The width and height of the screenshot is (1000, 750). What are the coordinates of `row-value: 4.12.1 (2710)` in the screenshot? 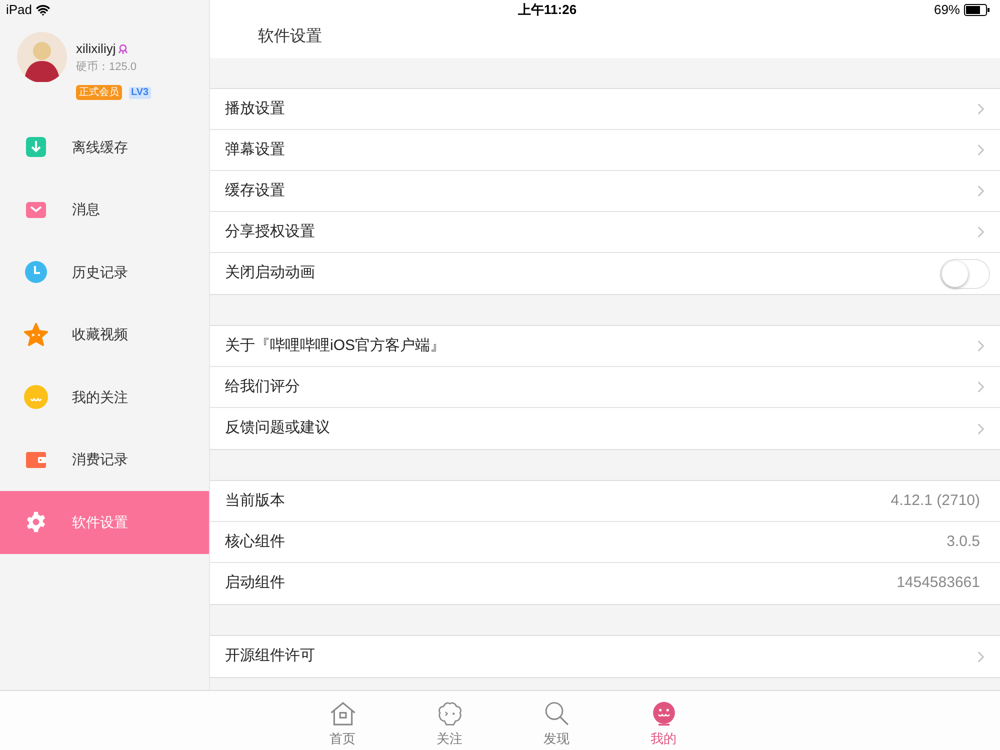 It's located at (935, 500).